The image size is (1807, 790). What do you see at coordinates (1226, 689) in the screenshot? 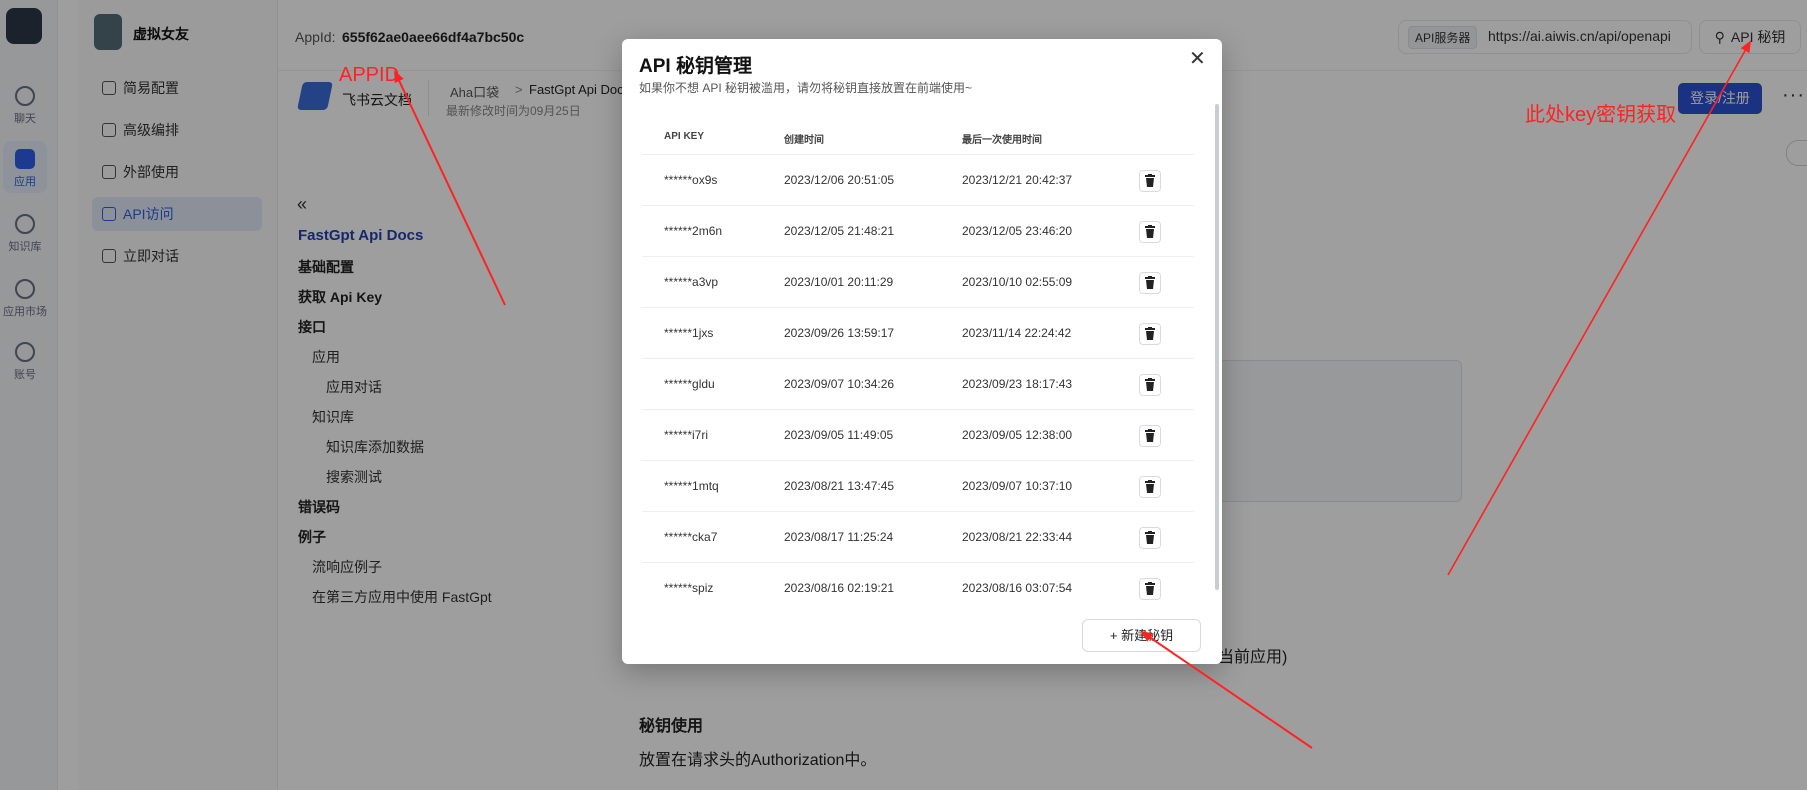
I see `arrow-to-new-key-button` at bounding box center [1226, 689].